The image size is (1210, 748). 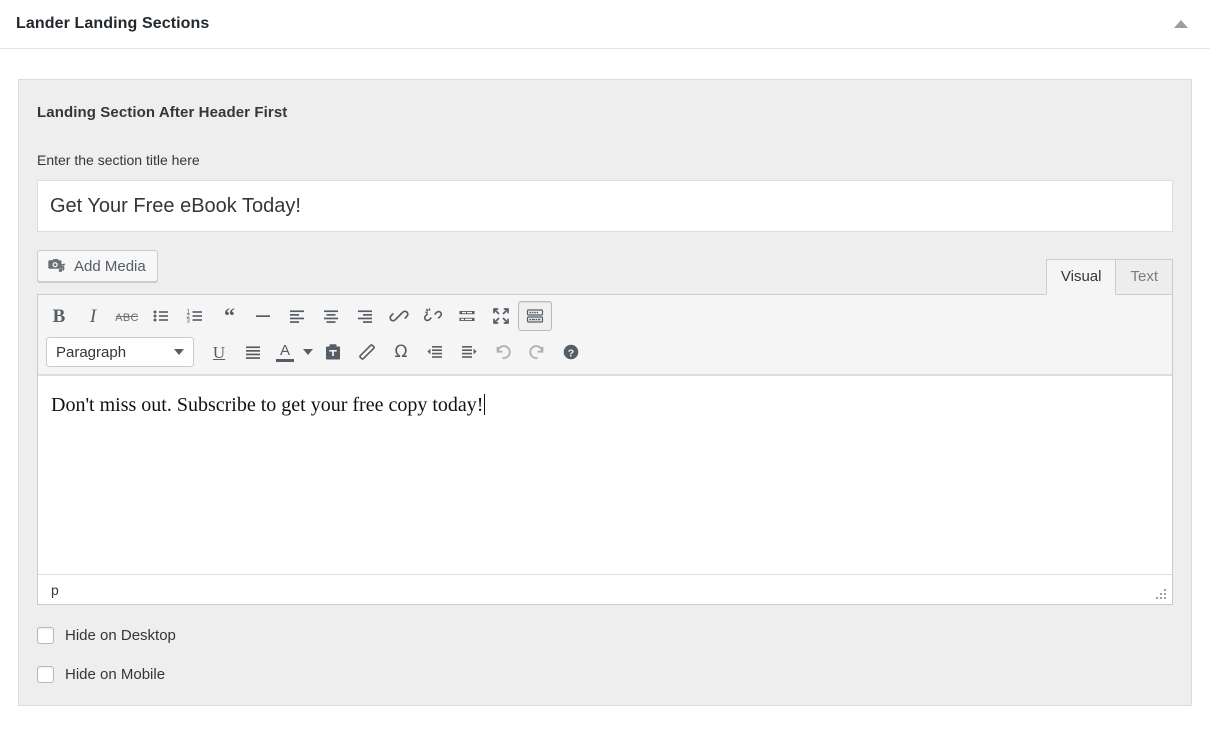 I want to click on section-title-label: Enter the section title here, so click(x=118, y=160).